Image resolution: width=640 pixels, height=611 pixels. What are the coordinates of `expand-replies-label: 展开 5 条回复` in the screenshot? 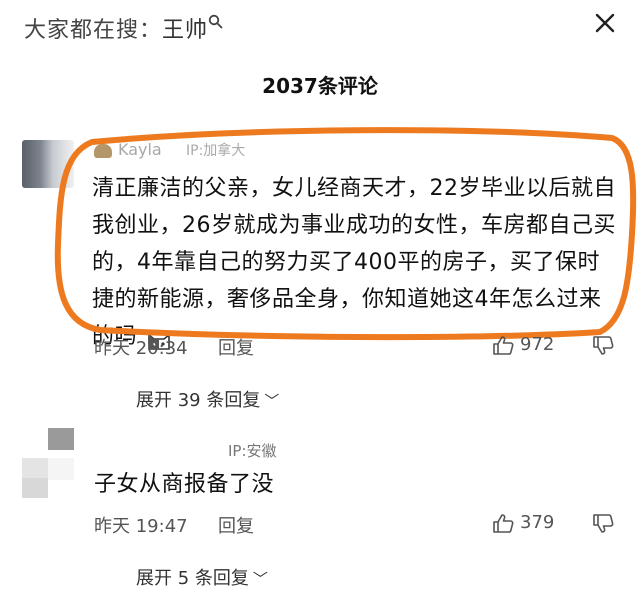 It's located at (192, 578).